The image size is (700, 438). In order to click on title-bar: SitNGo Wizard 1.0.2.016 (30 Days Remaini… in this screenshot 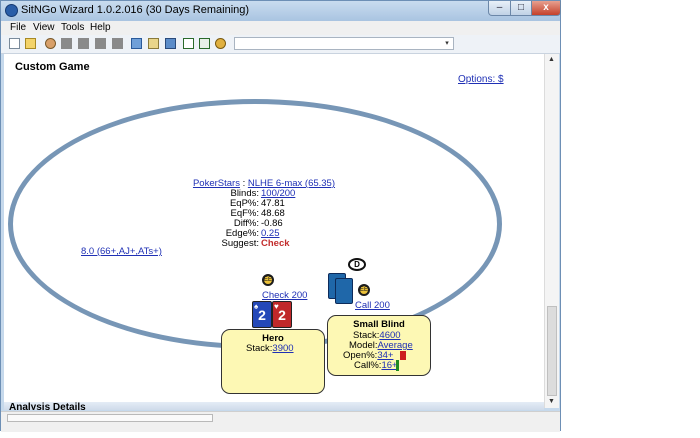, I will do `click(281, 11)`.